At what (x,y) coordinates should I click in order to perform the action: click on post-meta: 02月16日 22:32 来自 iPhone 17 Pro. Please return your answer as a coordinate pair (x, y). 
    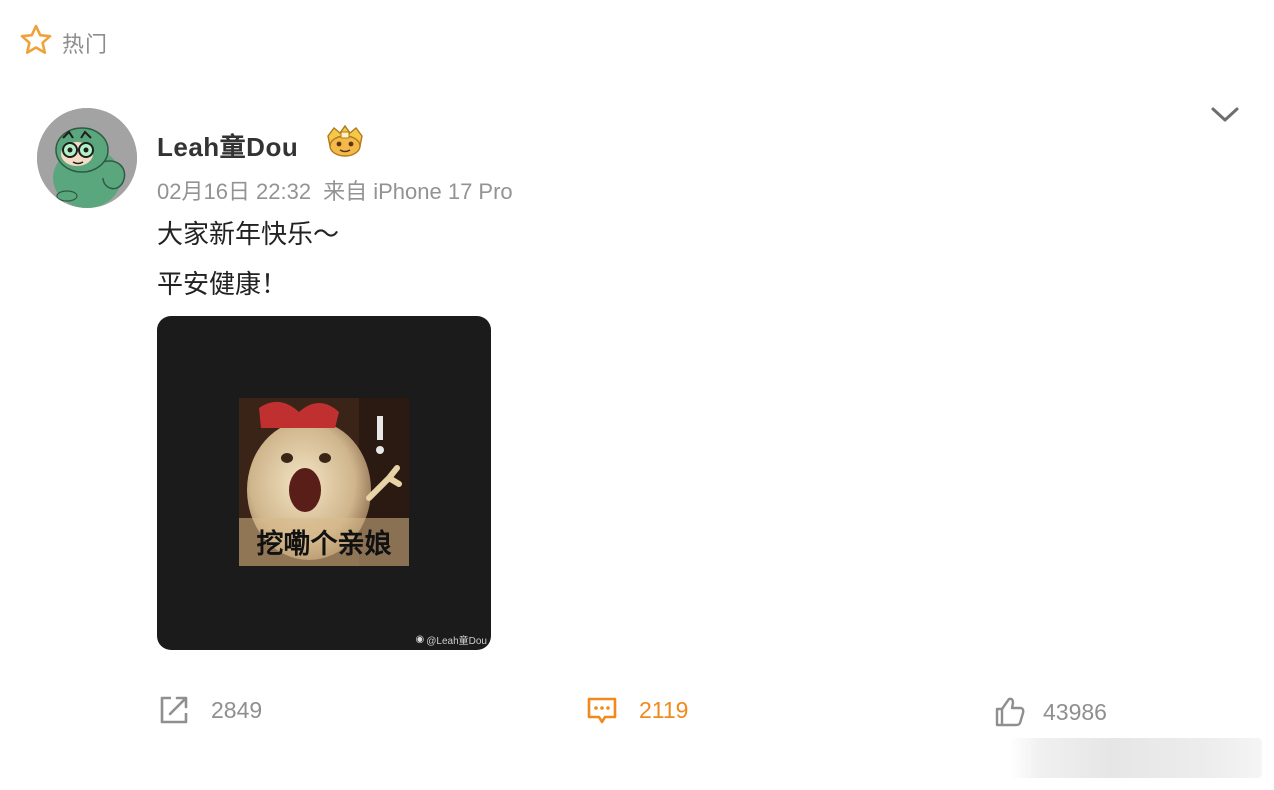
    Looking at the image, I should click on (335, 190).